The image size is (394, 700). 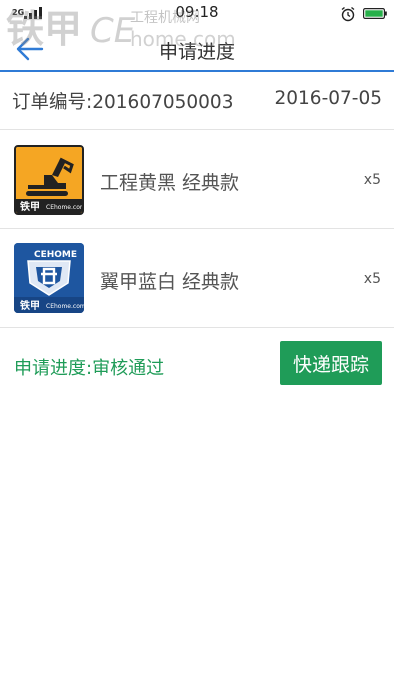 I want to click on page-title: 申请进度, so click(x=196, y=52).